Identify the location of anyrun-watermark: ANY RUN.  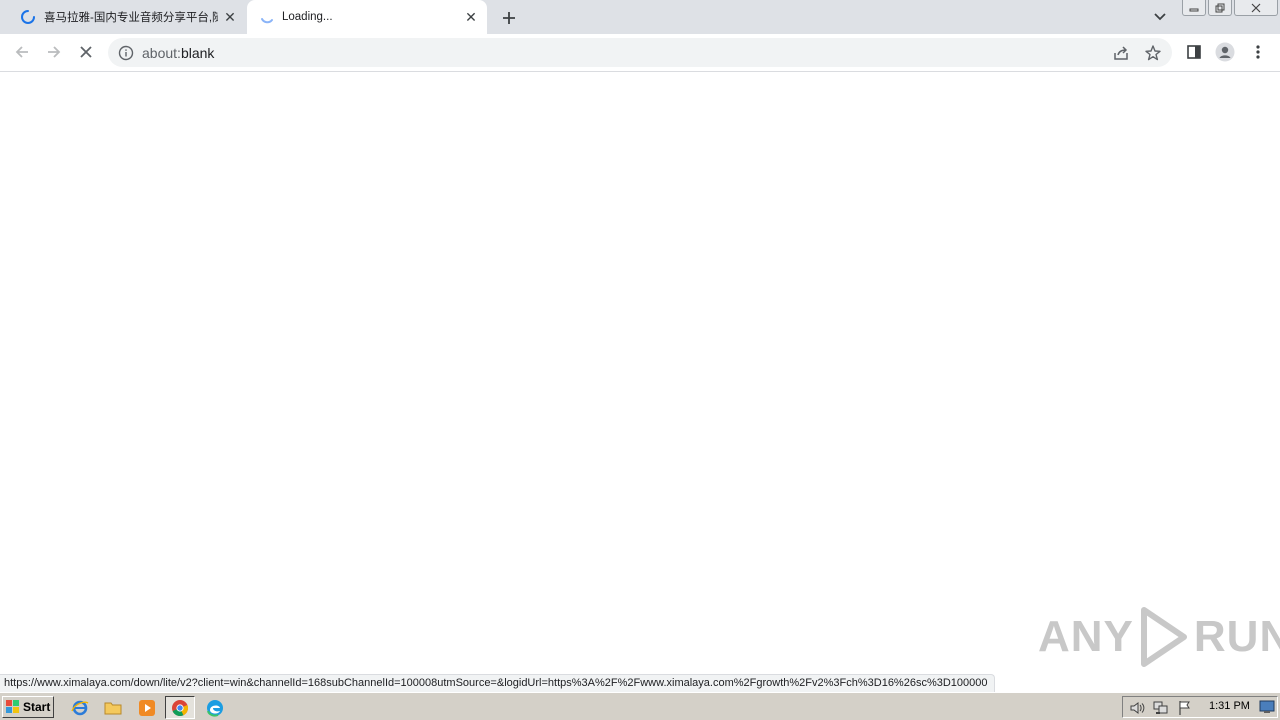
(1159, 637).